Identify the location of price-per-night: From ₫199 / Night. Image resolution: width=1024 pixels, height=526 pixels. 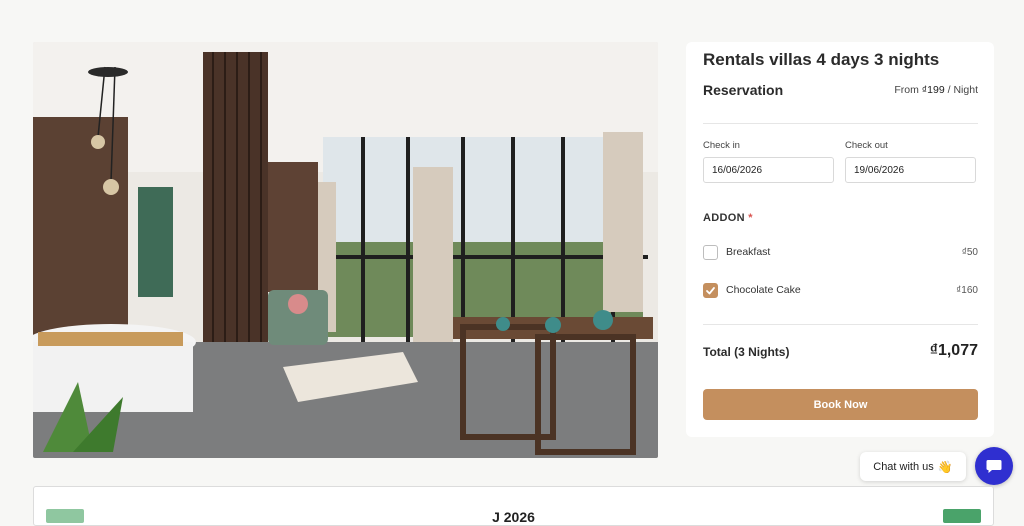
(936, 90).